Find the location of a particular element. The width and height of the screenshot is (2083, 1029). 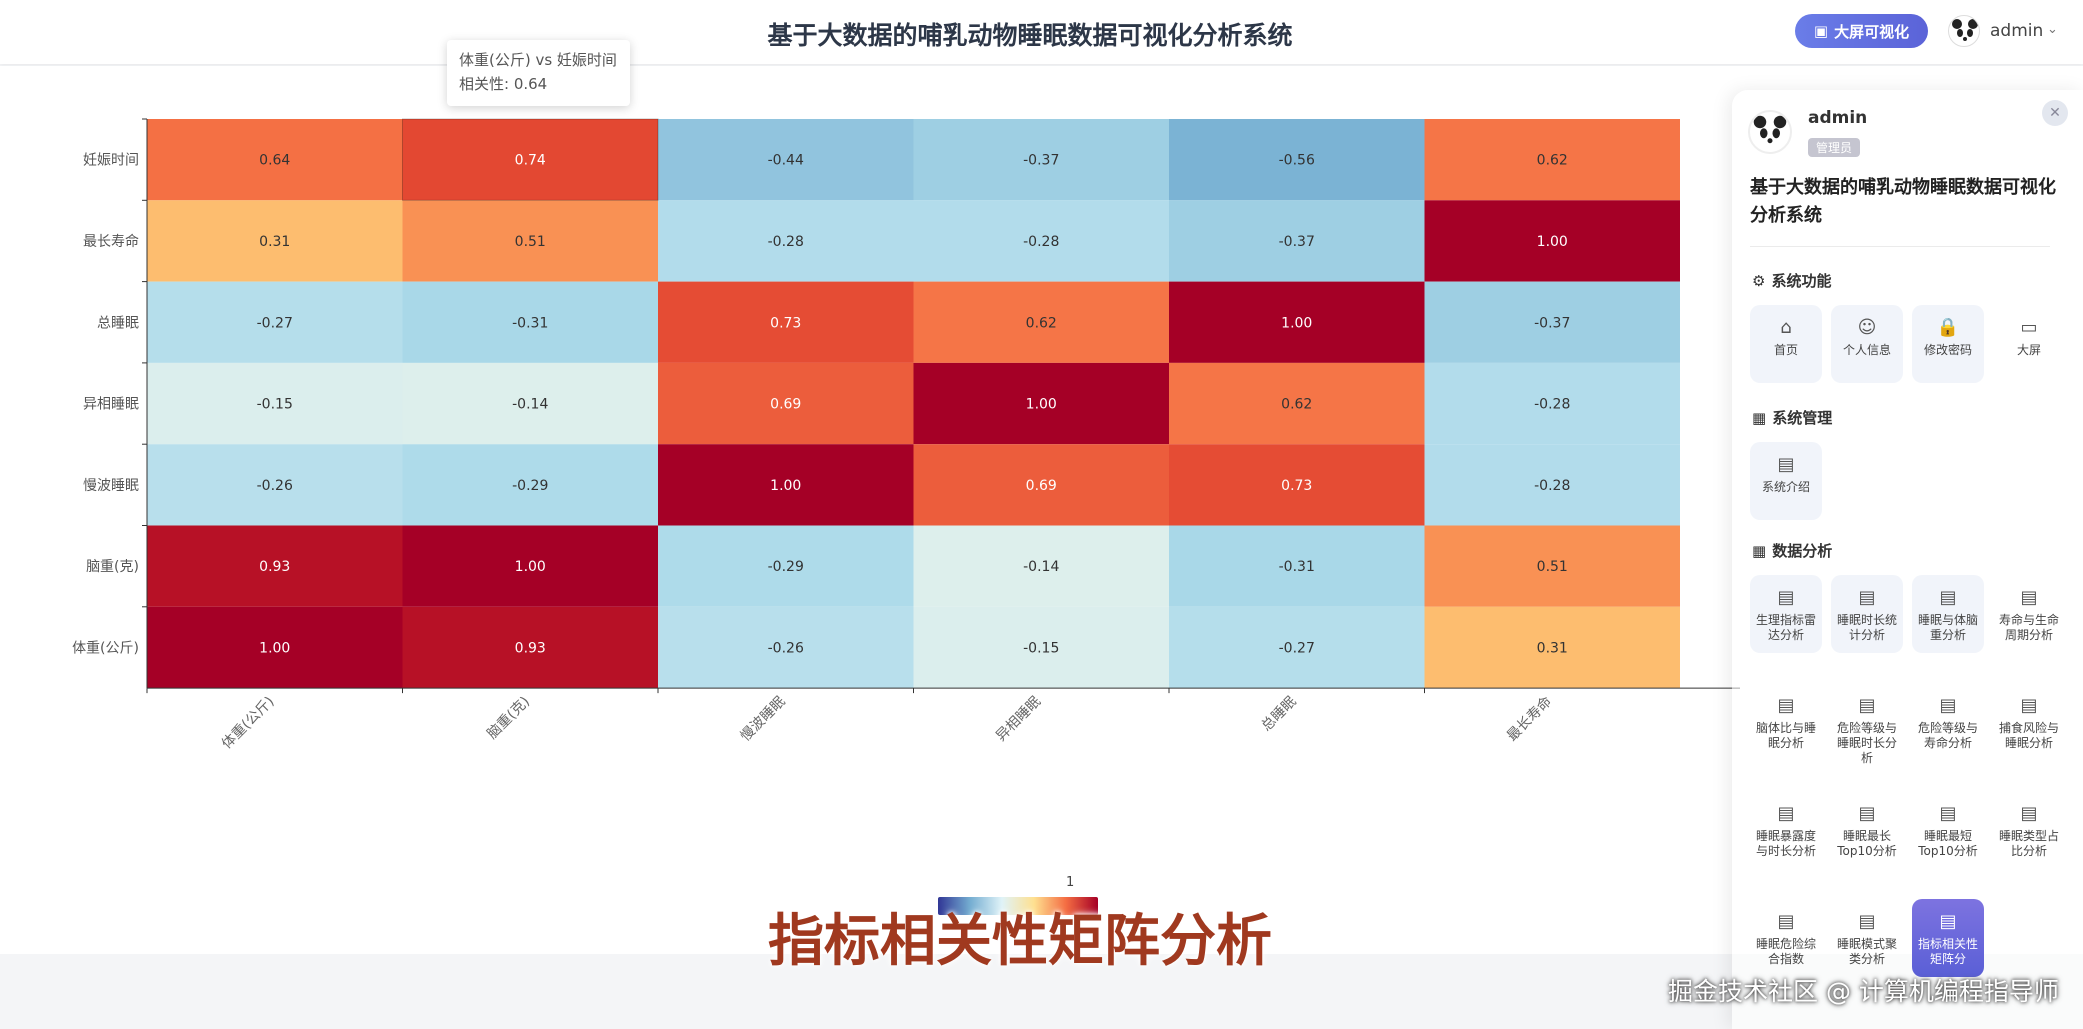

y-tick-label: 异相睡眠 is located at coordinates (111, 405).